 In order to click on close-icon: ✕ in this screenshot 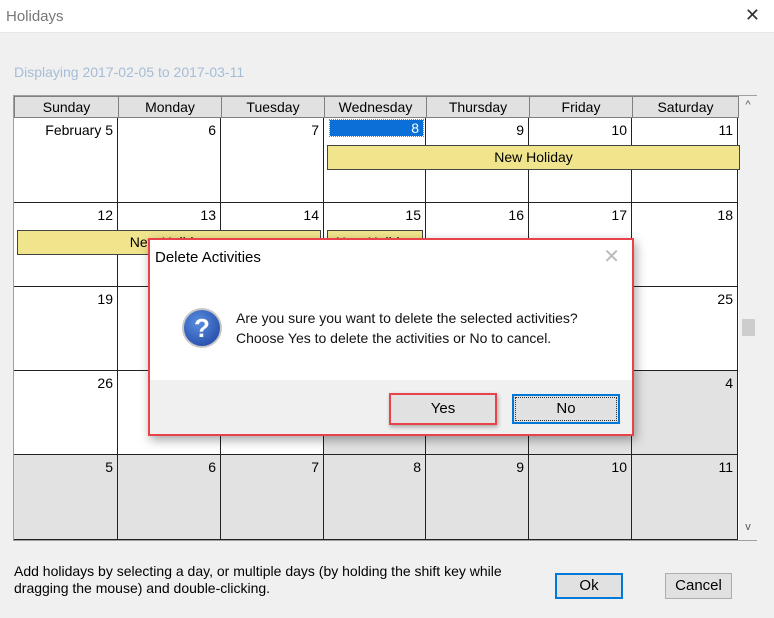, I will do `click(752, 15)`.